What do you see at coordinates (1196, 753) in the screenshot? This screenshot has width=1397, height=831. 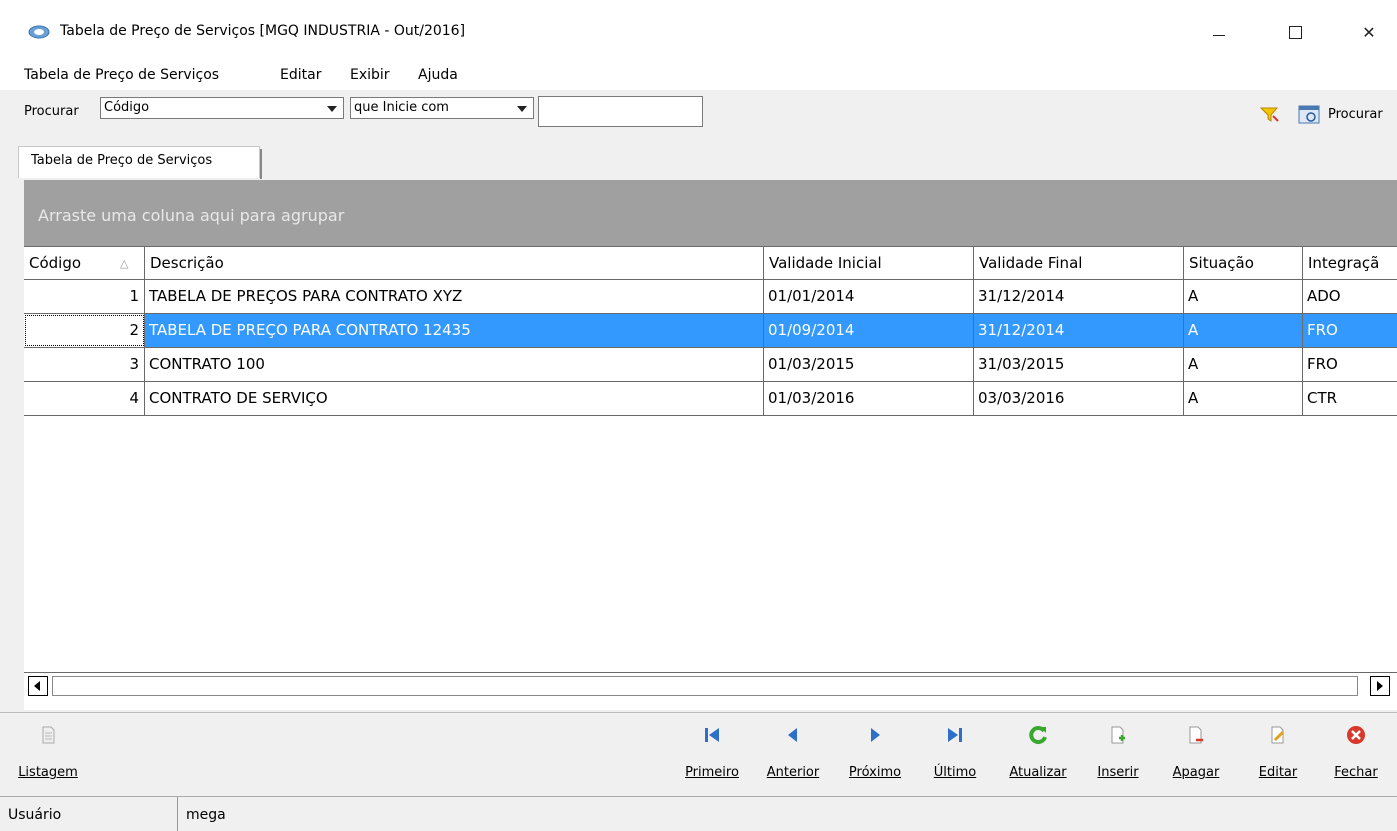 I see `apagar-button: Apagar` at bounding box center [1196, 753].